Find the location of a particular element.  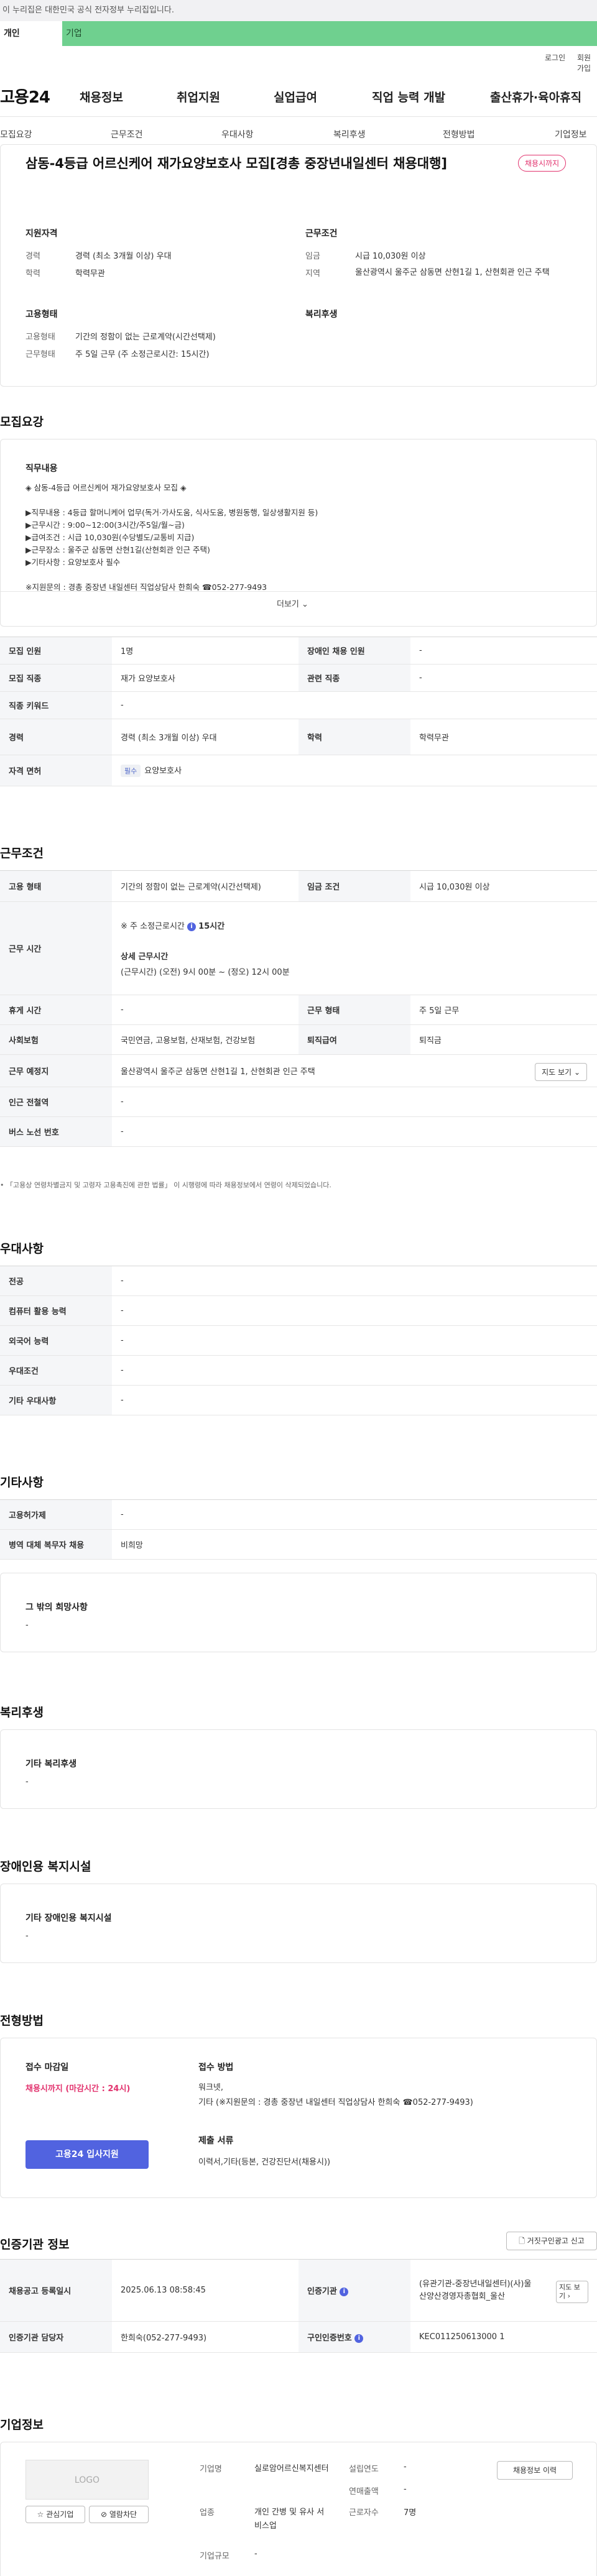

cond-label: 지역 is located at coordinates (312, 273).